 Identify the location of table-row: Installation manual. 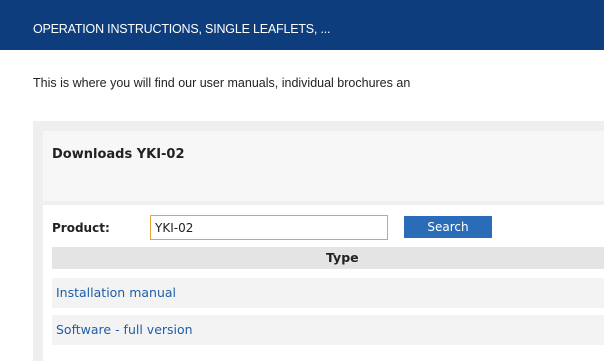
(328, 293).